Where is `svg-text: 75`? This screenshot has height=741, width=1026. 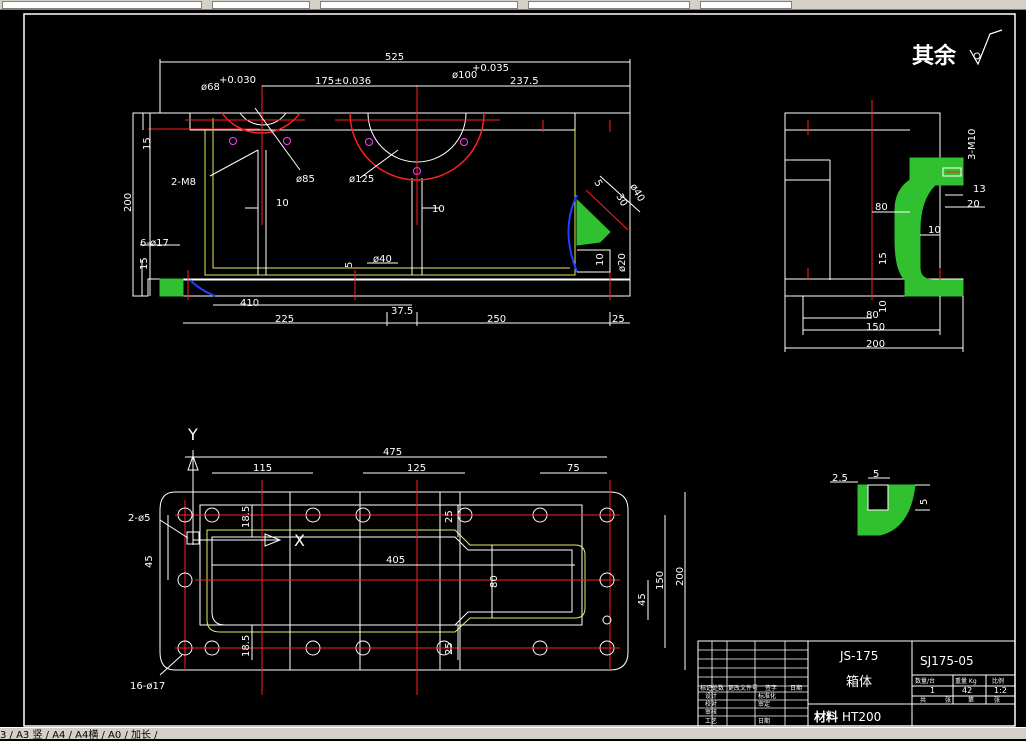
svg-text: 75 is located at coordinates (573, 468).